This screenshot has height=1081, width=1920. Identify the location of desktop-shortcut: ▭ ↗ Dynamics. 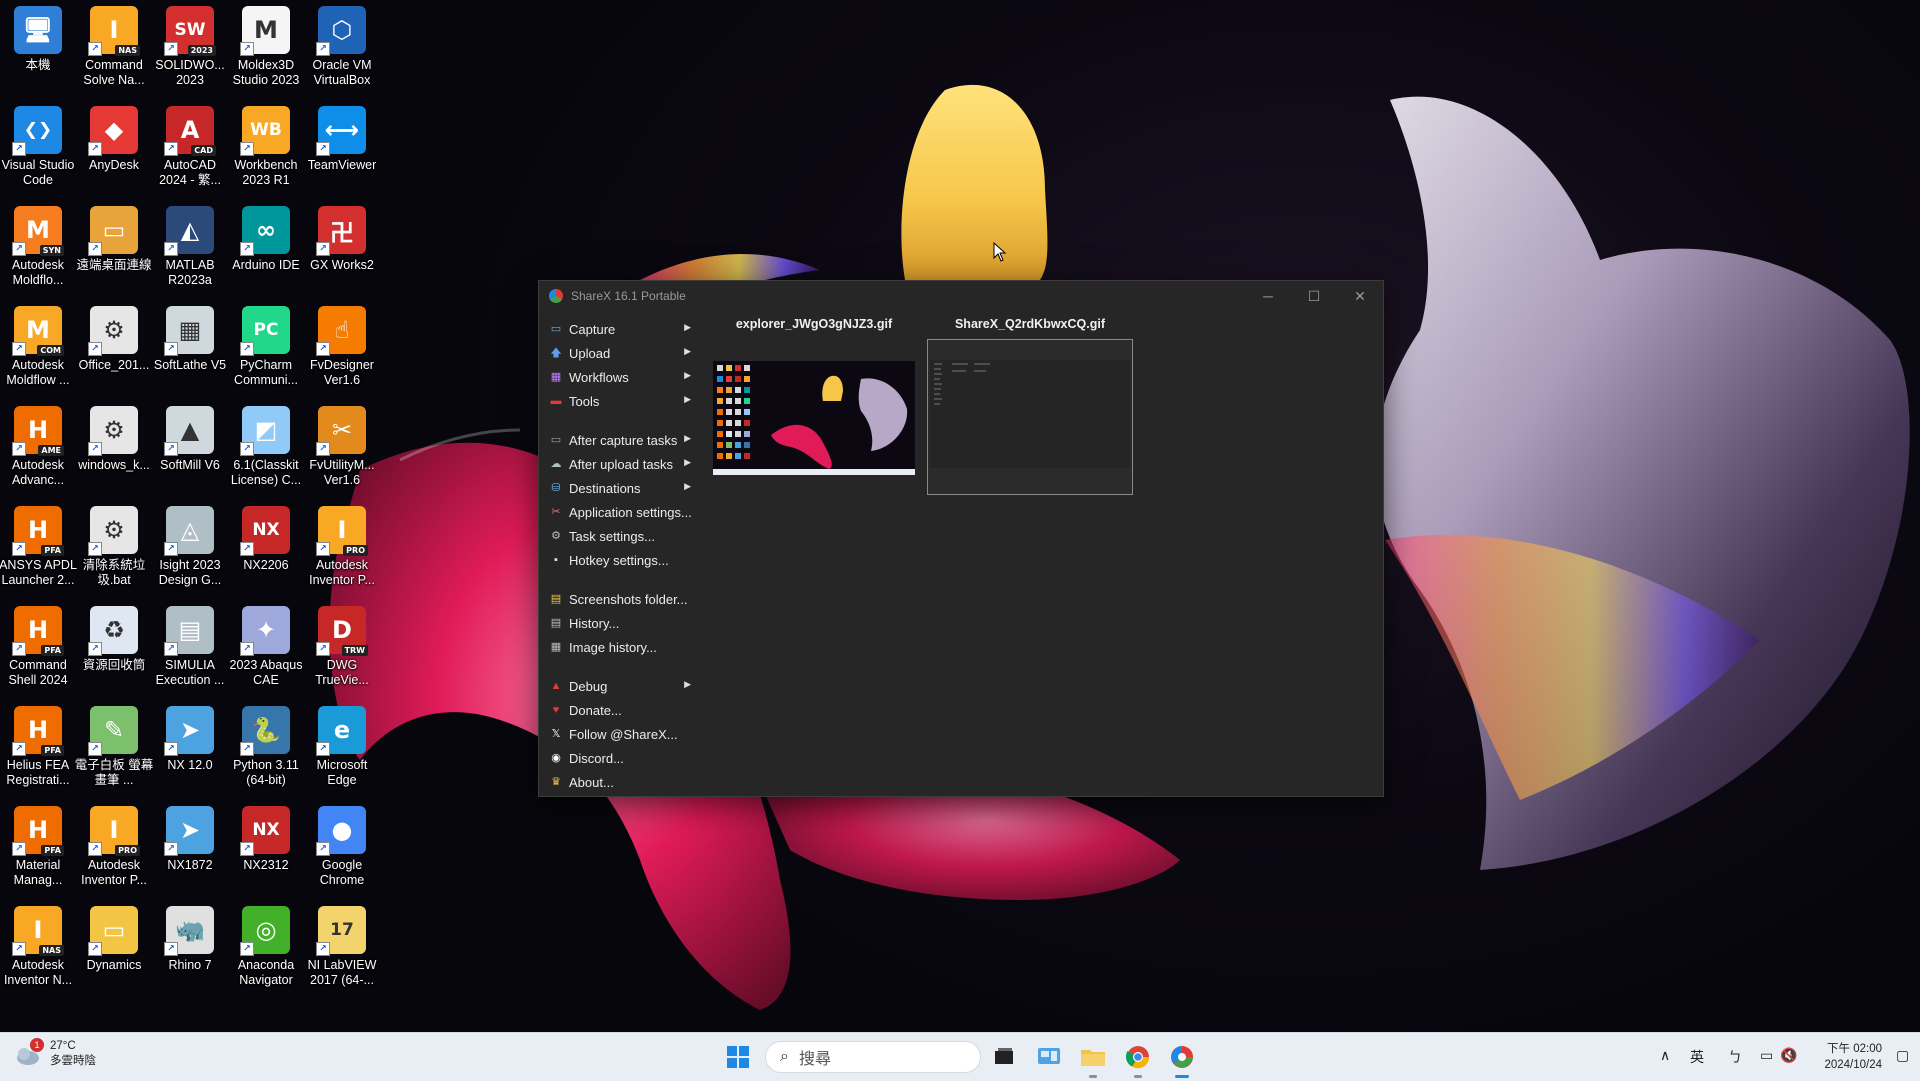
(114, 948).